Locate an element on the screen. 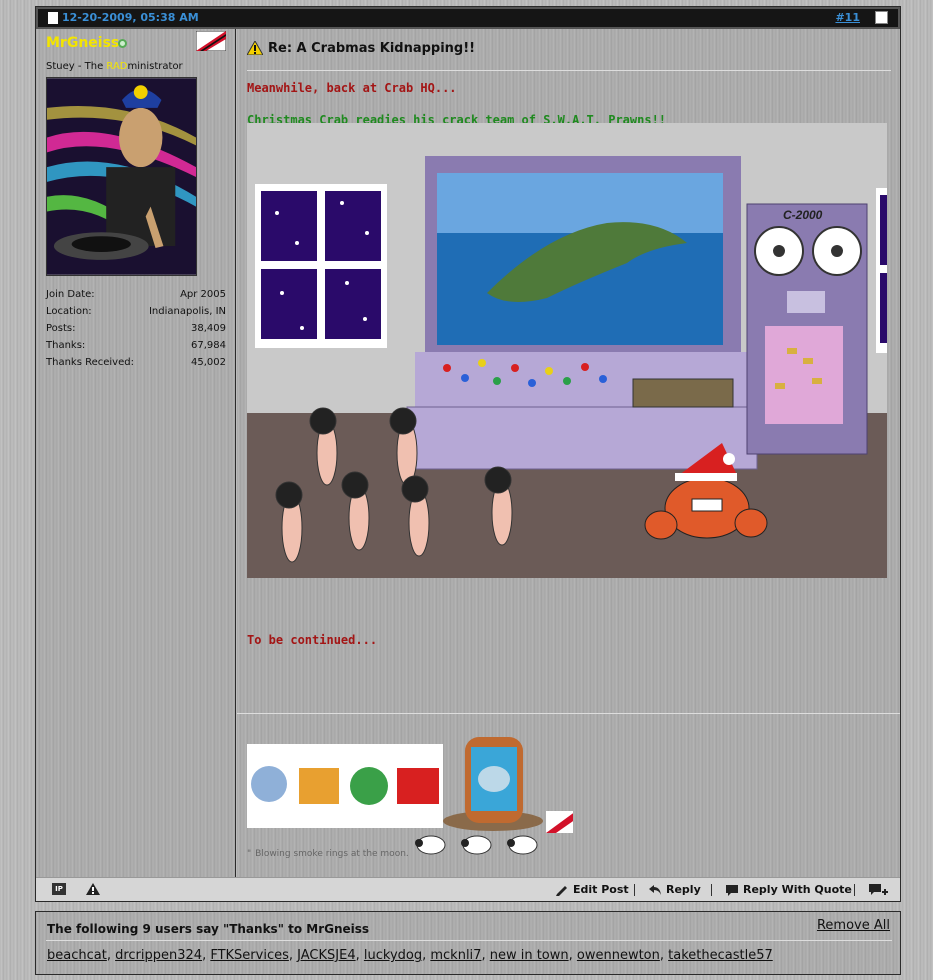 The width and height of the screenshot is (933, 980). reply-with-quote-button: Reply With Quote is located at coordinates (788, 889).